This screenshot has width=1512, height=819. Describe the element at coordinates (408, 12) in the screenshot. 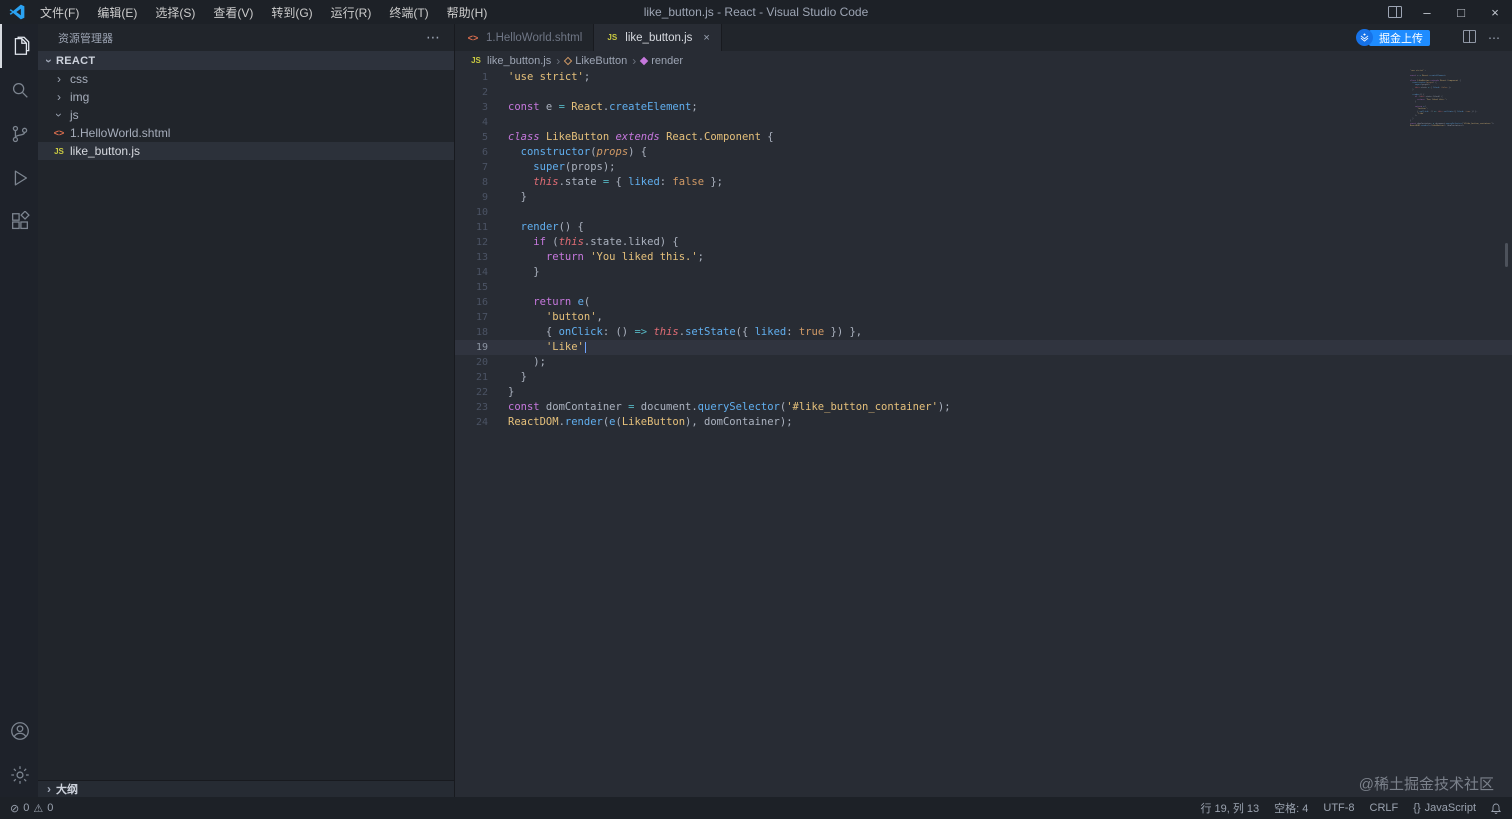

I see `menu-终端(T): 终端(T)` at that location.